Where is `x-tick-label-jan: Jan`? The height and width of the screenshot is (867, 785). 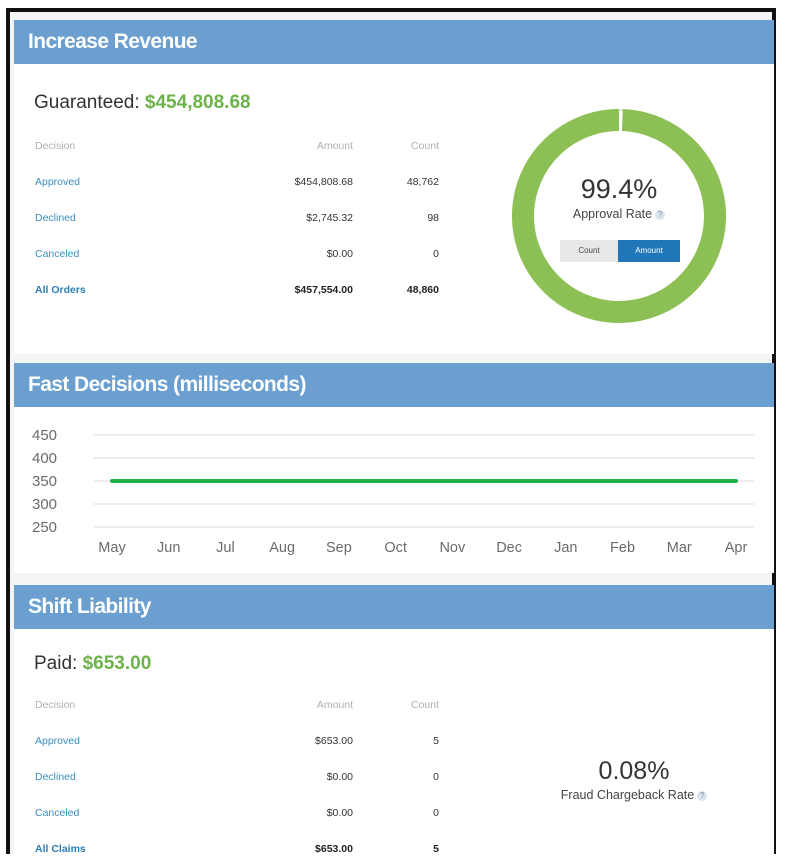
x-tick-label-jan: Jan is located at coordinates (565, 548).